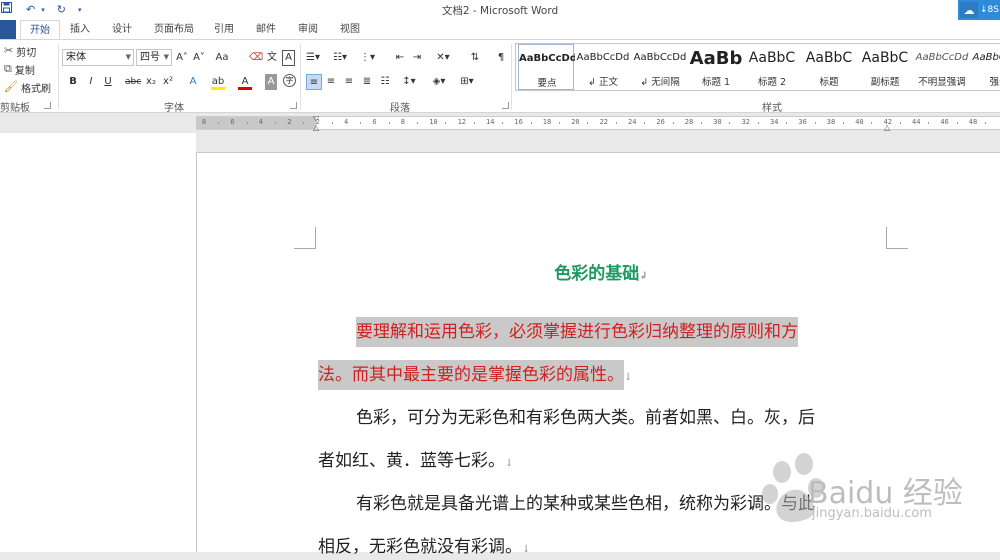 This screenshot has width=1000, height=560. I want to click on strikethrough-button: abc, so click(133, 82).